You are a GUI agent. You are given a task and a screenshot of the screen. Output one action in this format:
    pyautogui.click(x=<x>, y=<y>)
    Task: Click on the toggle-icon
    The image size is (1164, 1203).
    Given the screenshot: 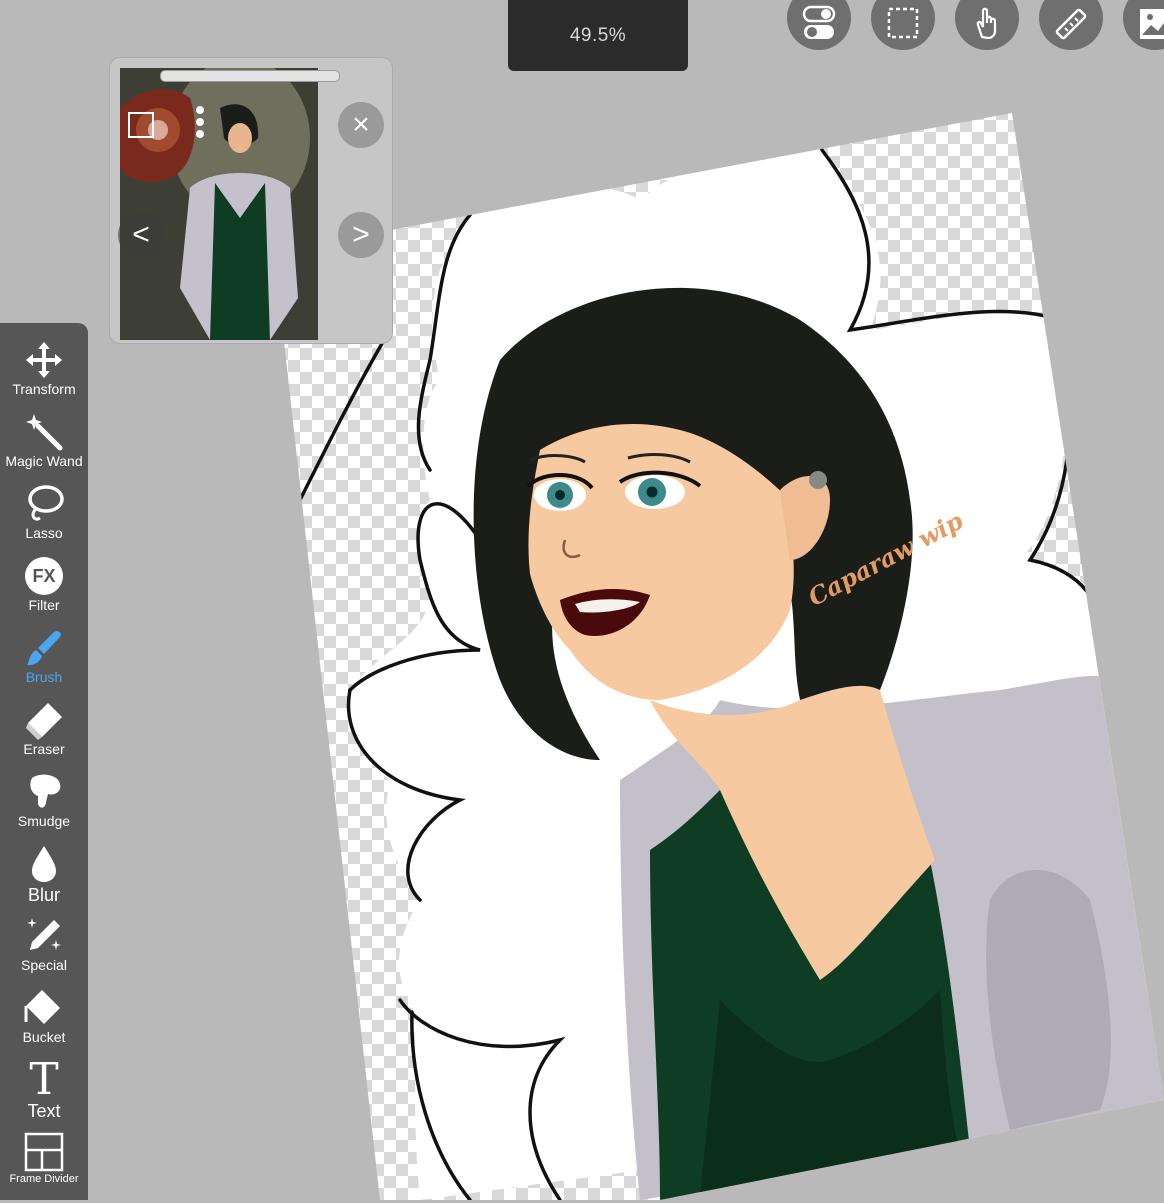 What is the action you would take?
    pyautogui.click(x=819, y=22)
    